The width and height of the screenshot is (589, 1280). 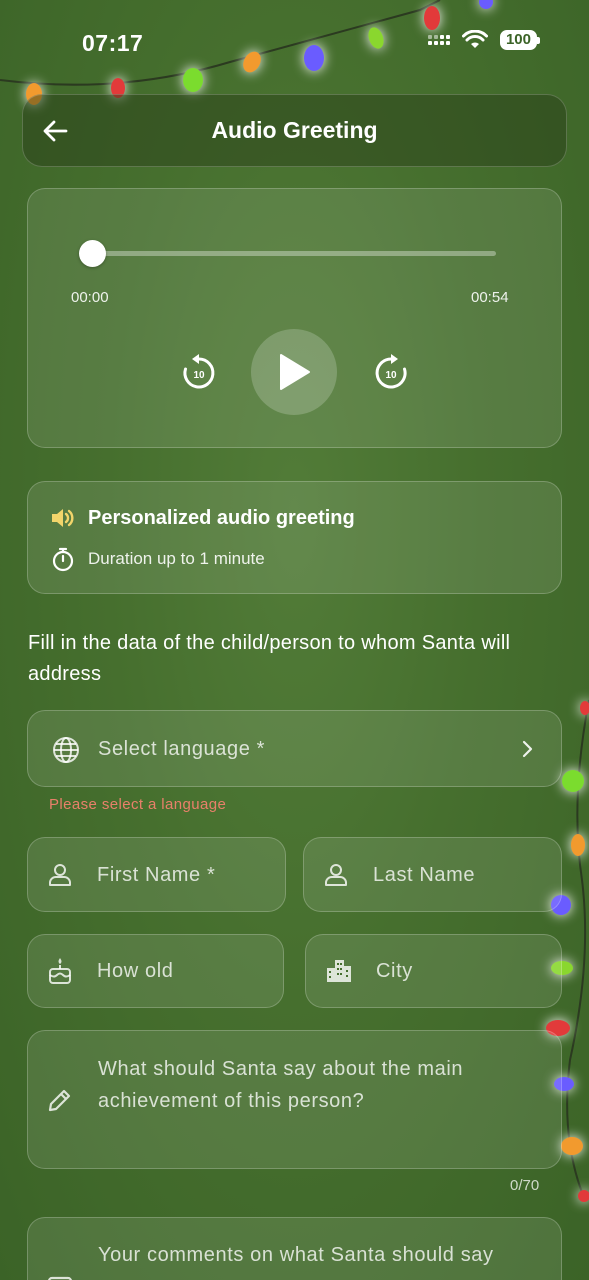 What do you see at coordinates (438, 40) in the screenshot?
I see `cellular-signal-icon` at bounding box center [438, 40].